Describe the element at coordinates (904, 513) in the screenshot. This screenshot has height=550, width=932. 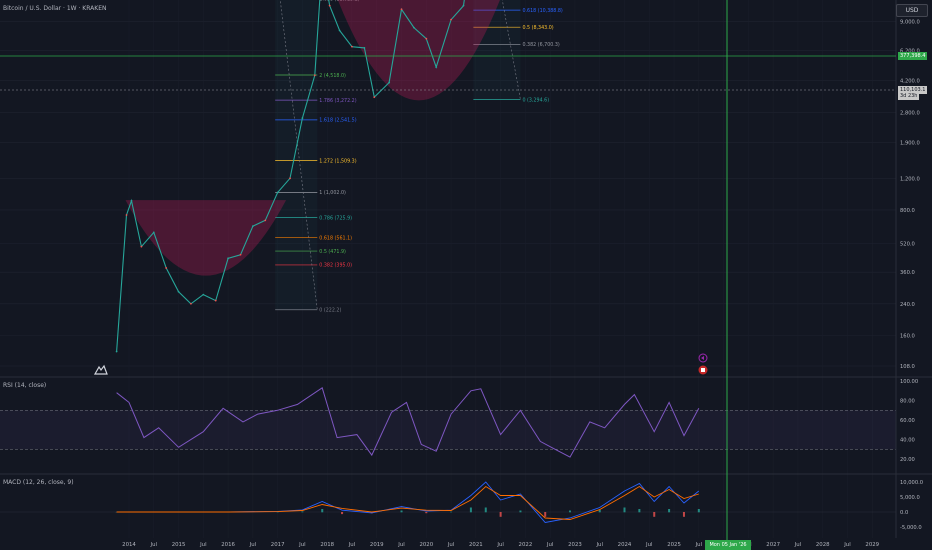
I see `macd-tick-label: 0.0` at that location.